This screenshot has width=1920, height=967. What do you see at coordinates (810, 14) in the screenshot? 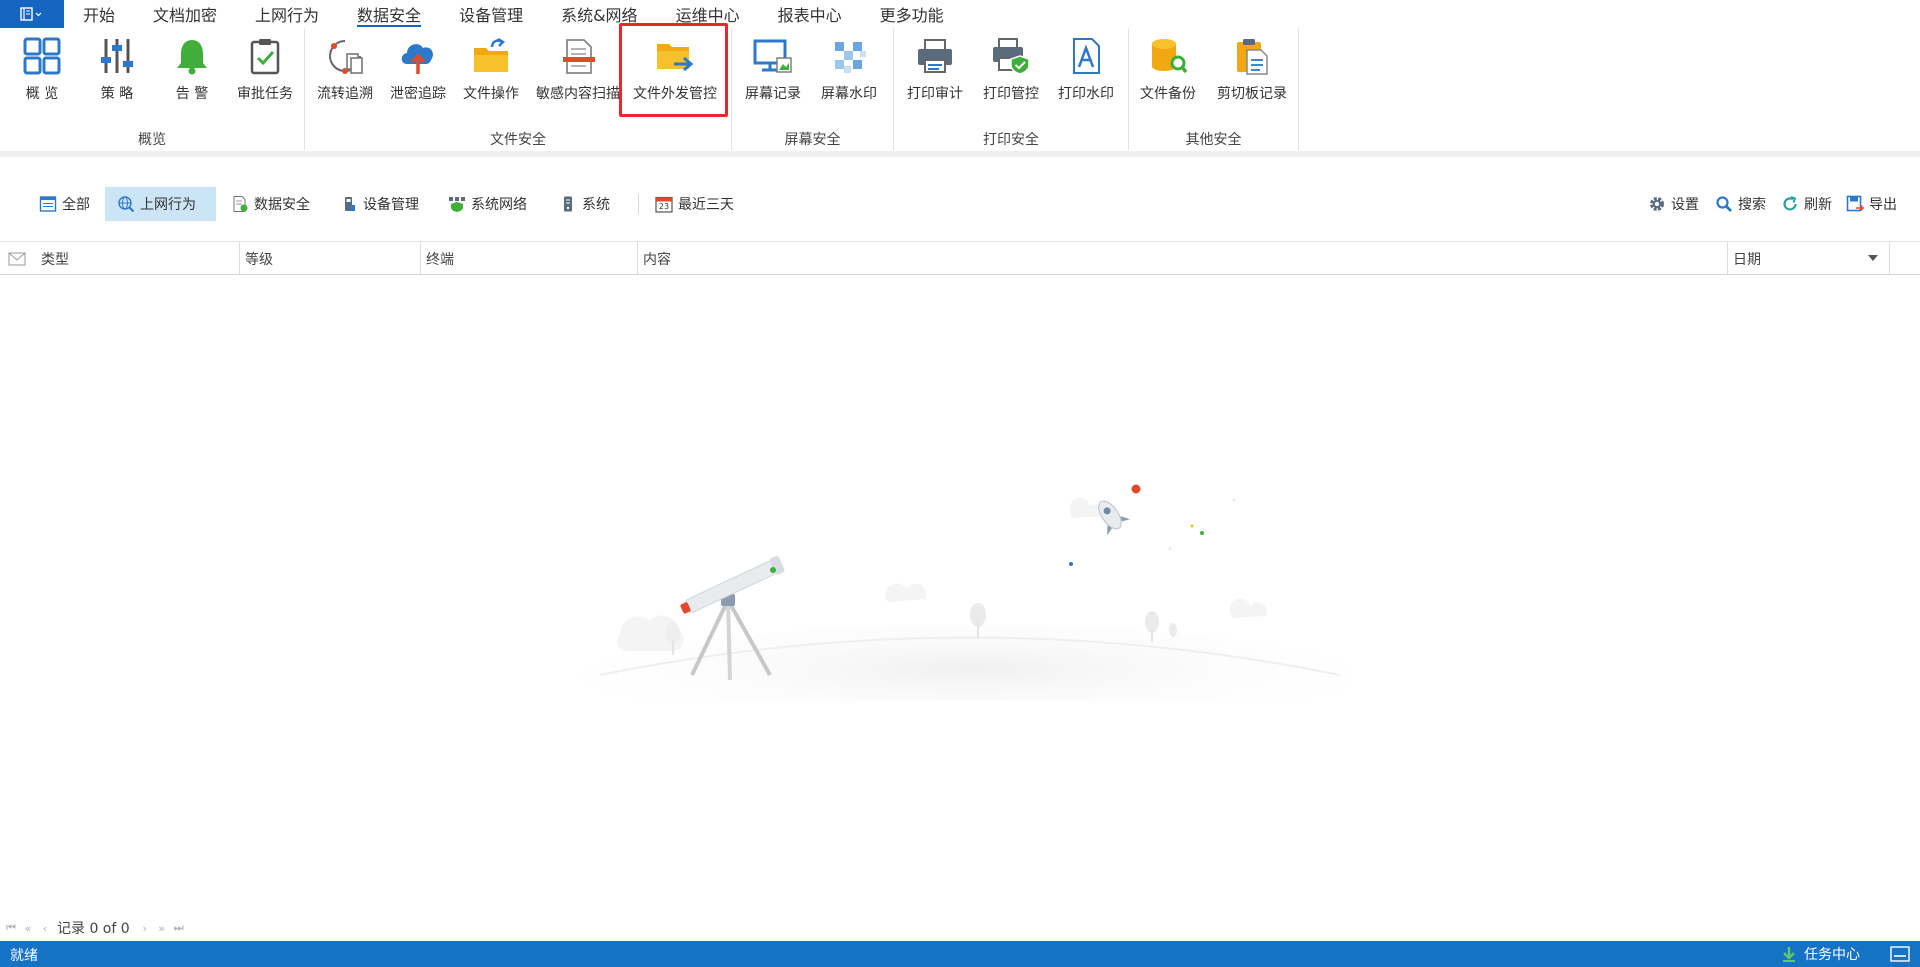
I see `tab-report-center: 报表中心` at bounding box center [810, 14].